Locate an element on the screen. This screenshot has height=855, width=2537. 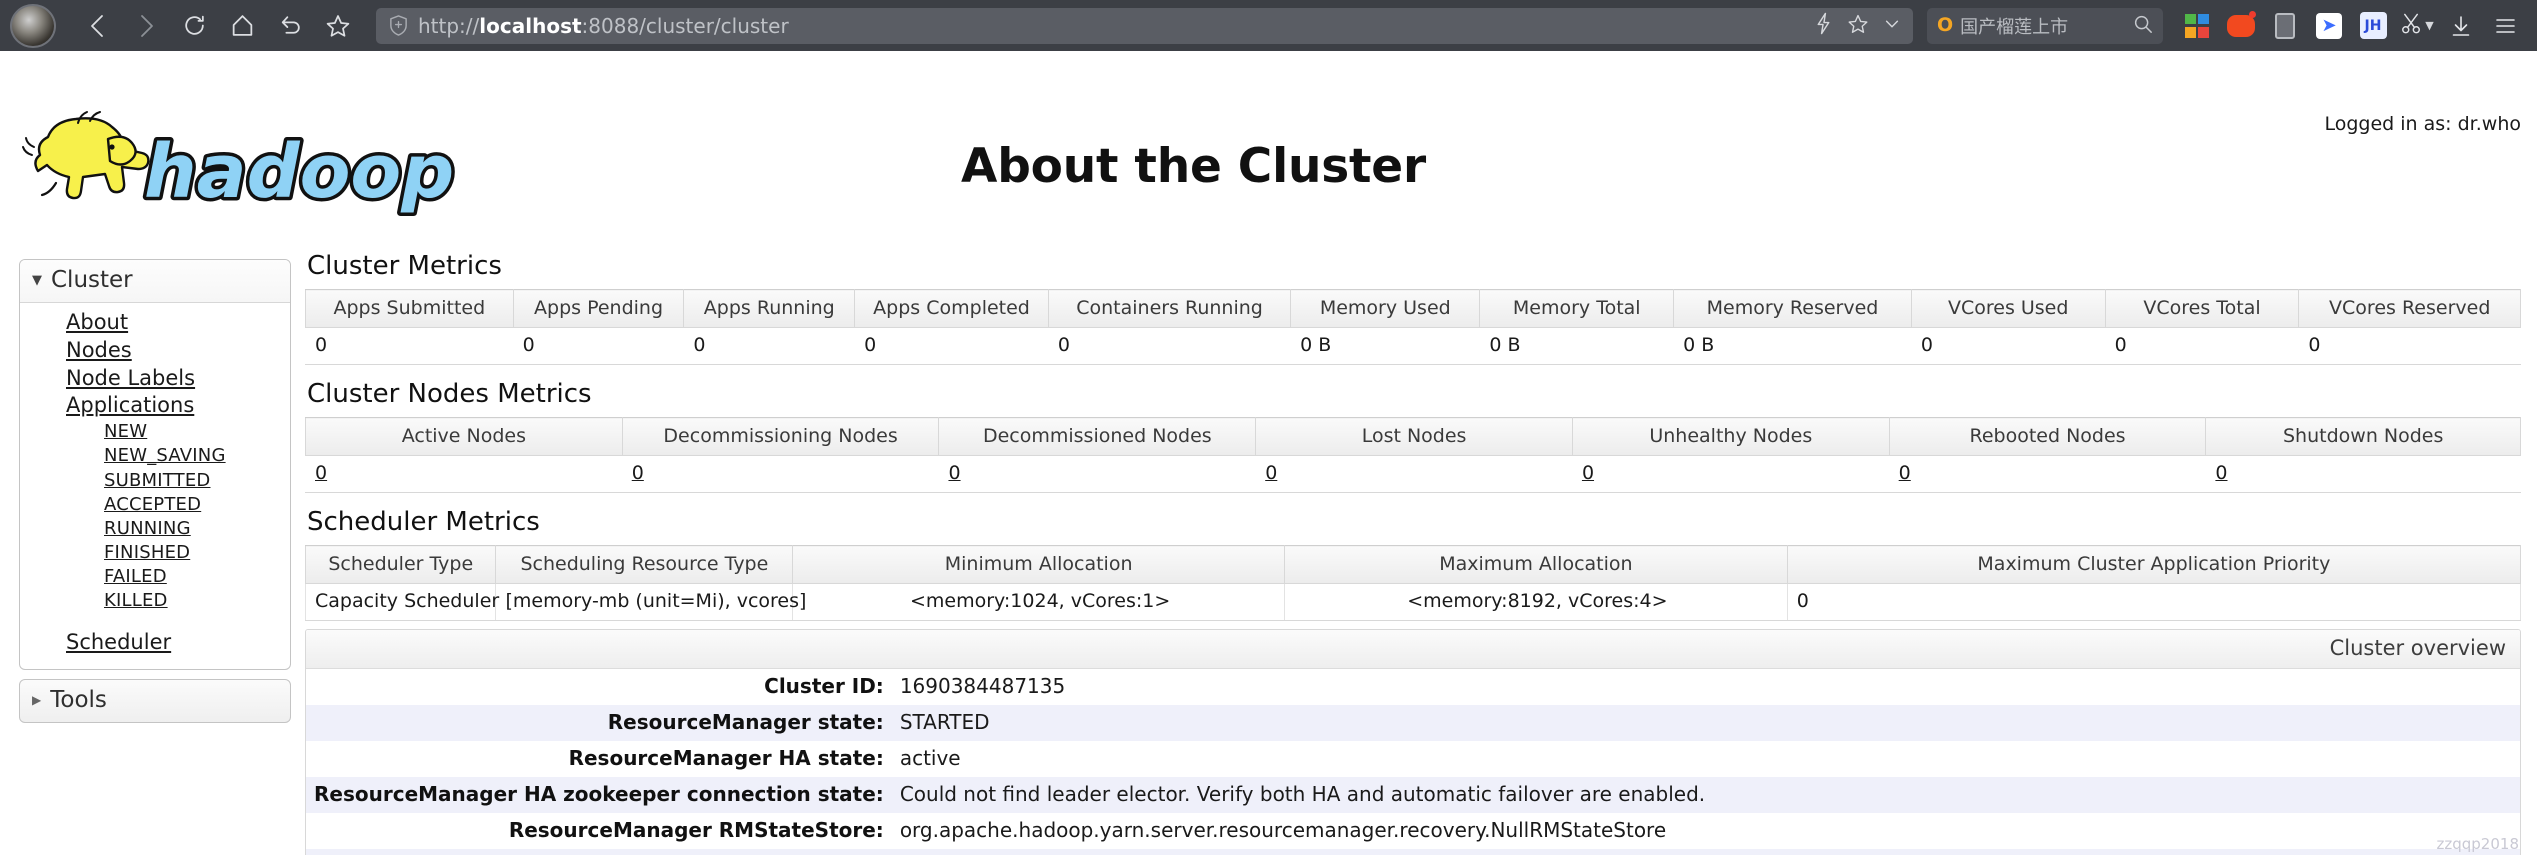
td-apps-completed: 0 is located at coordinates (951, 346).